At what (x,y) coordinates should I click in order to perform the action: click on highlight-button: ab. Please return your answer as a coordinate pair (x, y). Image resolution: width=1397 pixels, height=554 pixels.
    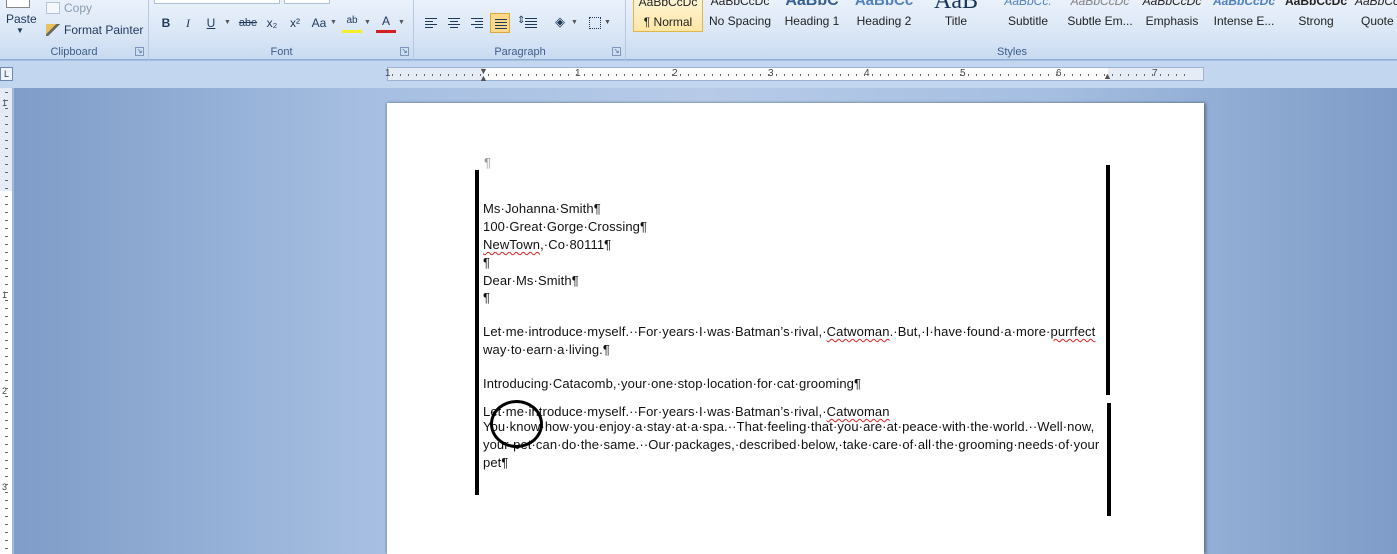
    Looking at the image, I should click on (352, 23).